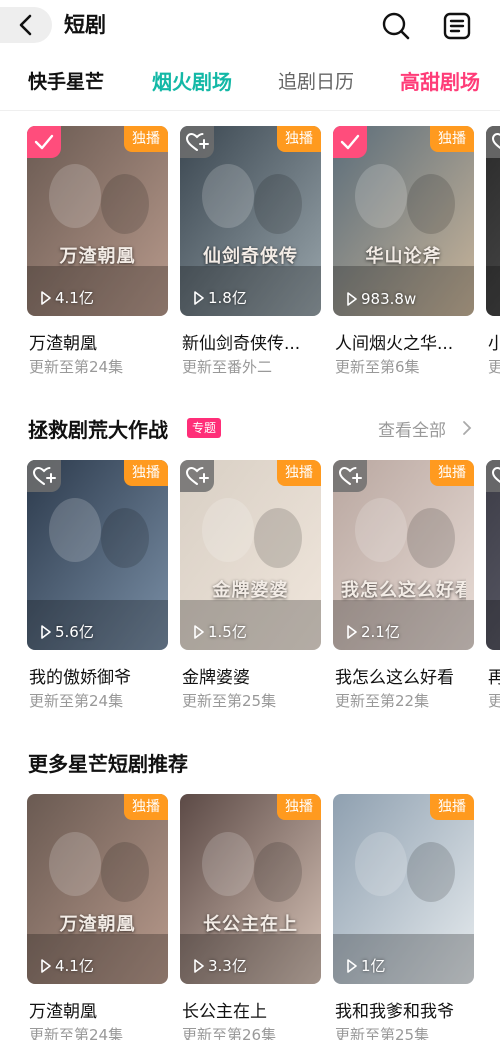 The height and width of the screenshot is (1040, 500). I want to click on view-count: 983.8w, so click(381, 299).